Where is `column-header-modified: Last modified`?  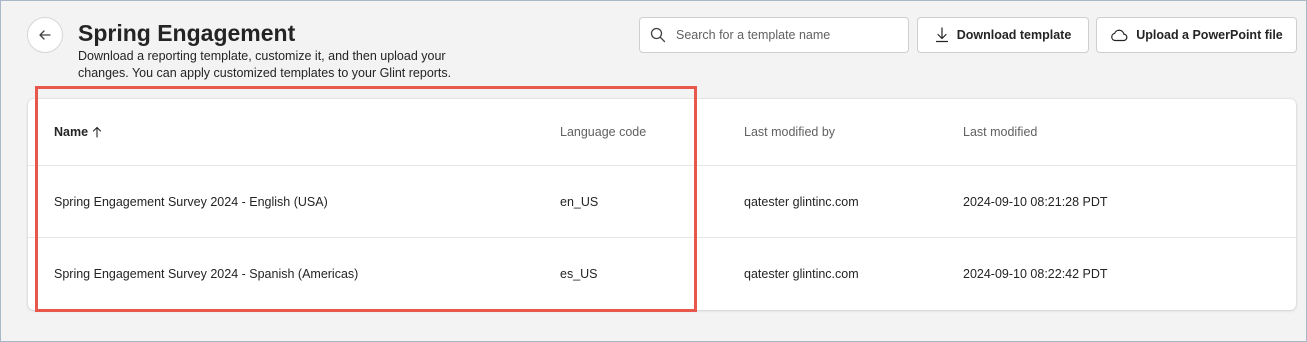
column-header-modified: Last modified is located at coordinates (1000, 132).